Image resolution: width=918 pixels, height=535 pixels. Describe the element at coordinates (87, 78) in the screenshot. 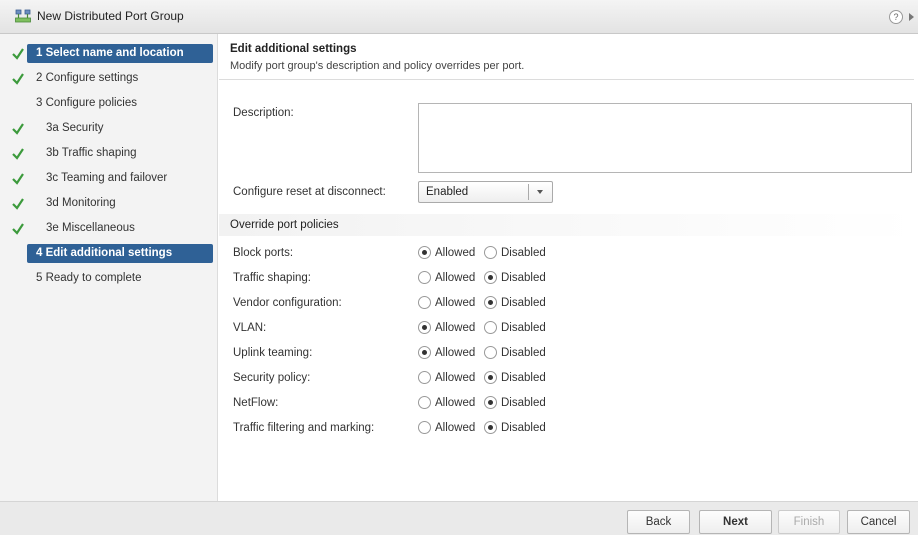

I see `step-label: 2 Configure settings` at that location.